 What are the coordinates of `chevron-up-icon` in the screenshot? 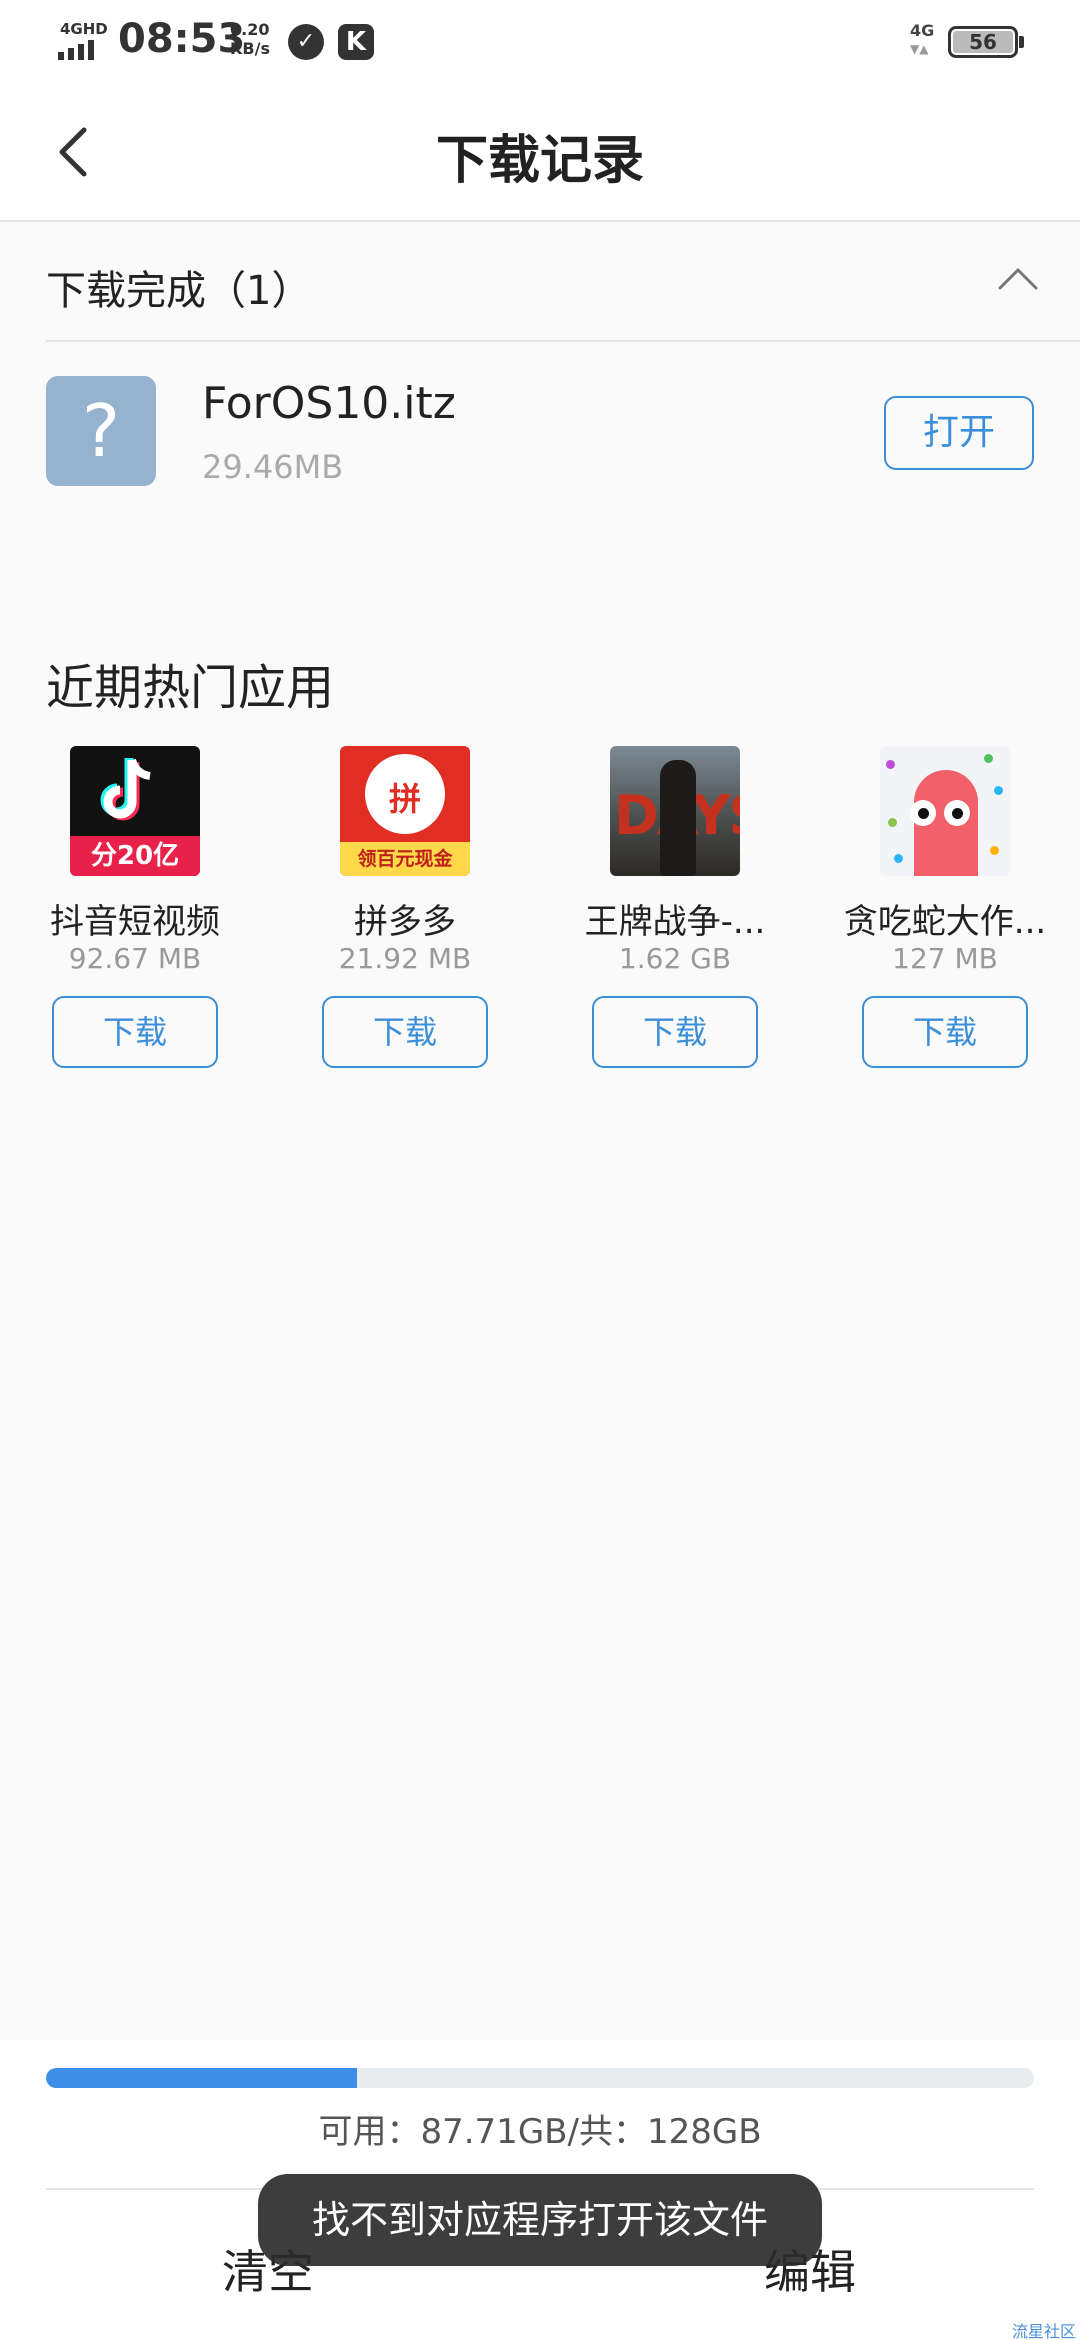 It's located at (1018, 279).